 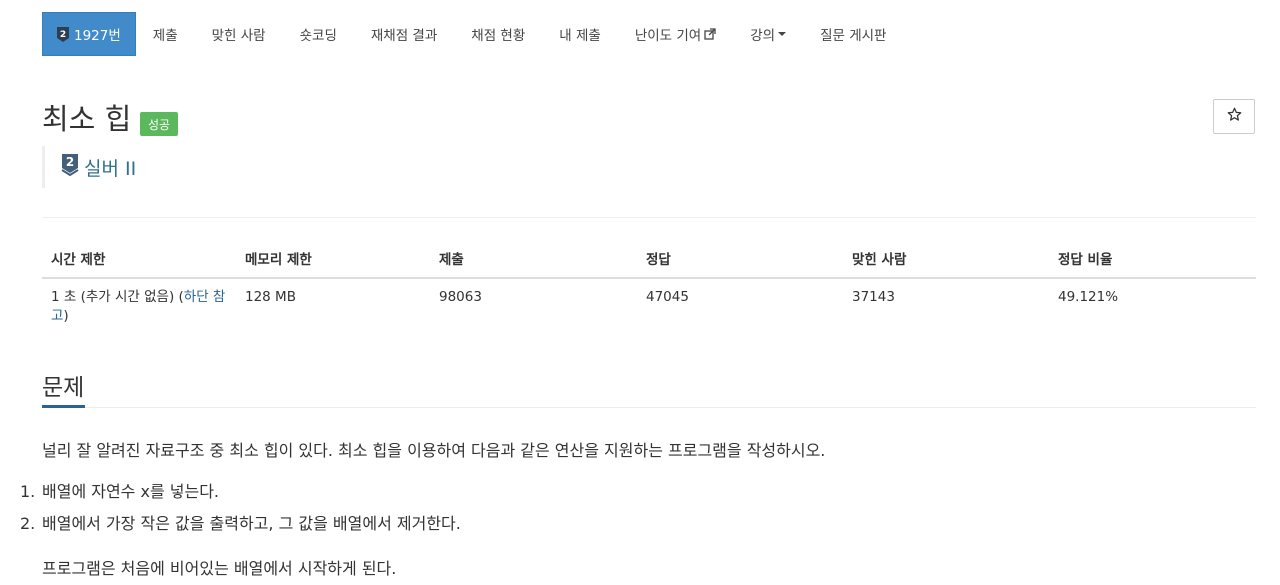 I want to click on nav-tab-label: 맞힌 사람, so click(x=238, y=36).